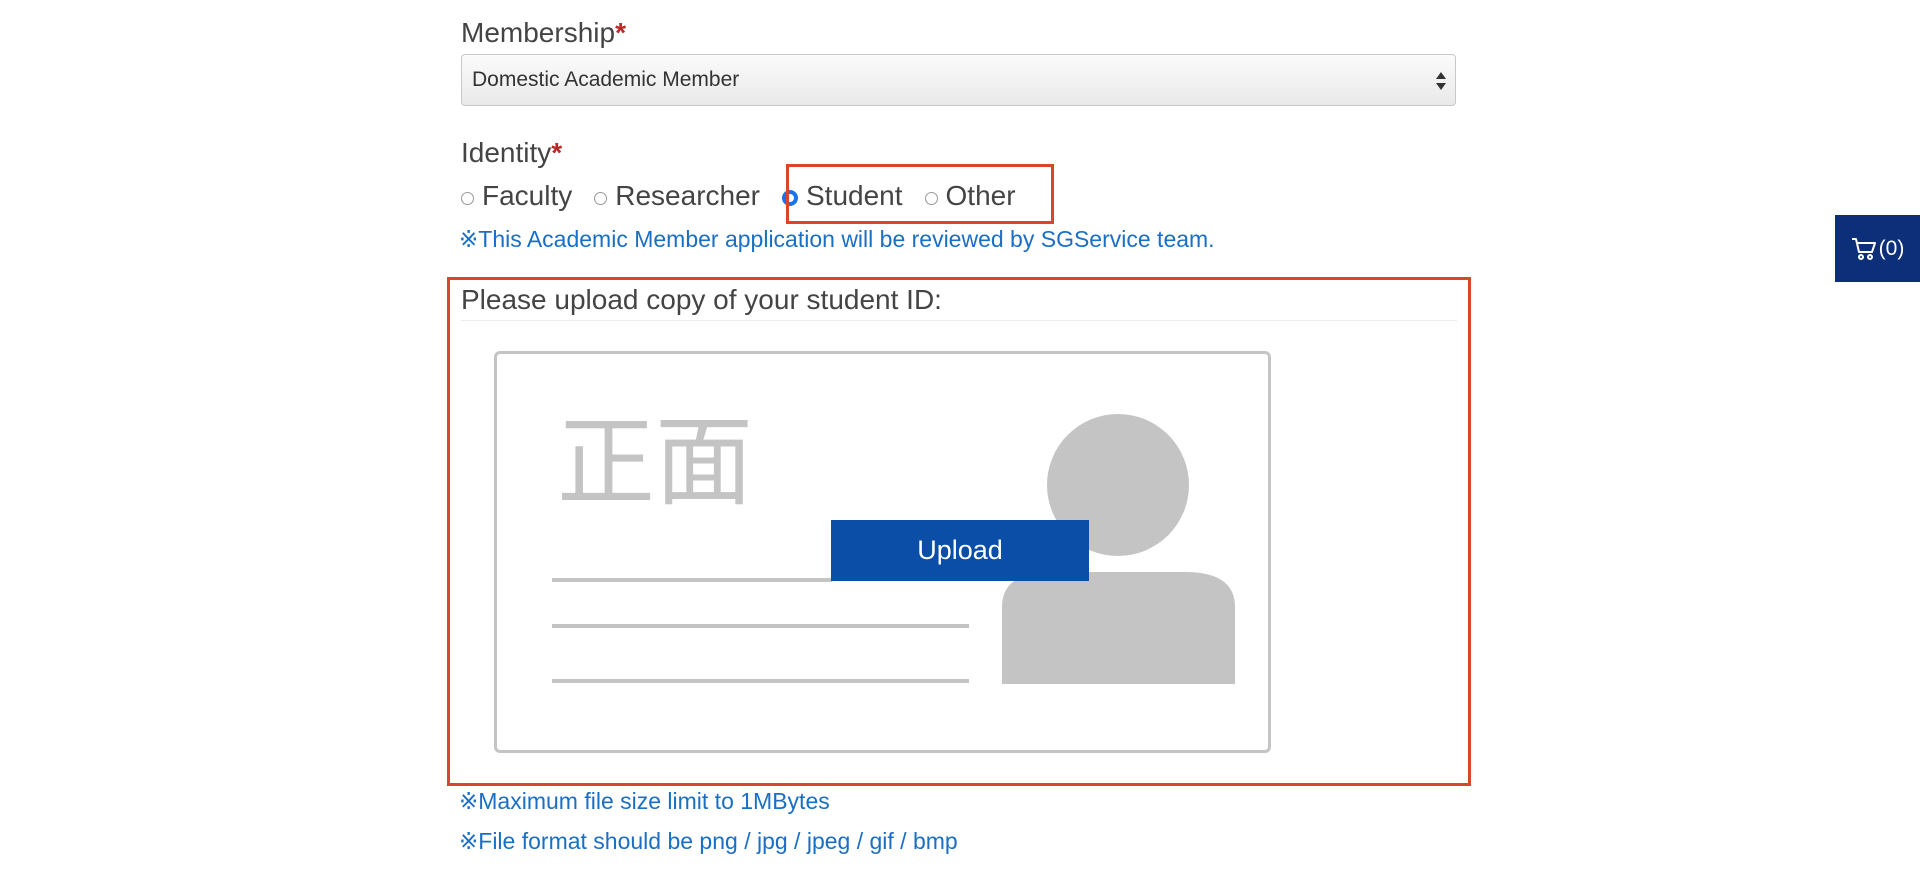 This screenshot has width=1920, height=878. I want to click on radio-option-researcher: Researcher, so click(677, 196).